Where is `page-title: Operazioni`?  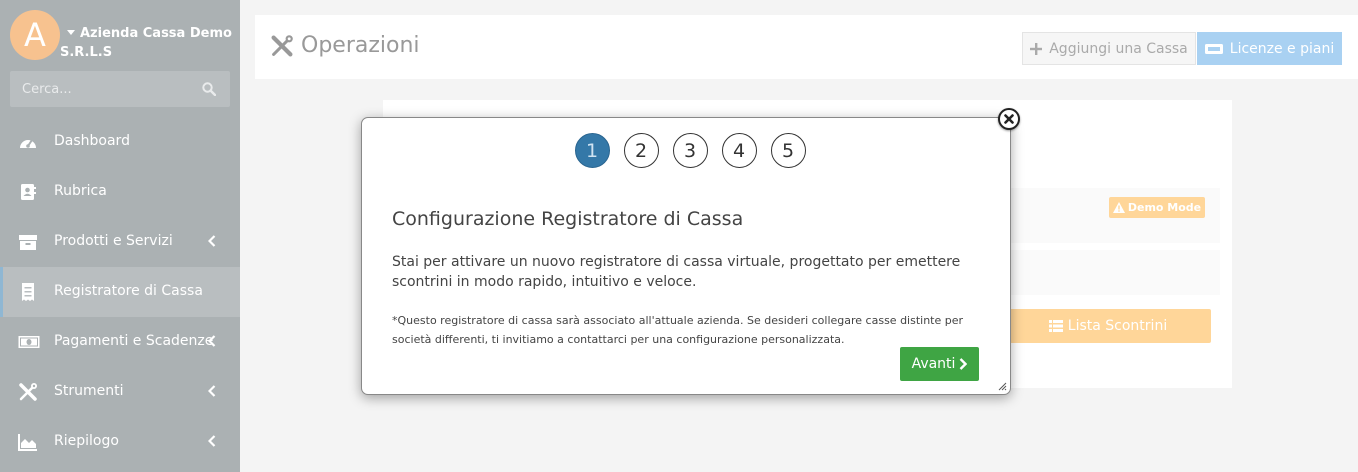
page-title: Operazioni is located at coordinates (345, 45).